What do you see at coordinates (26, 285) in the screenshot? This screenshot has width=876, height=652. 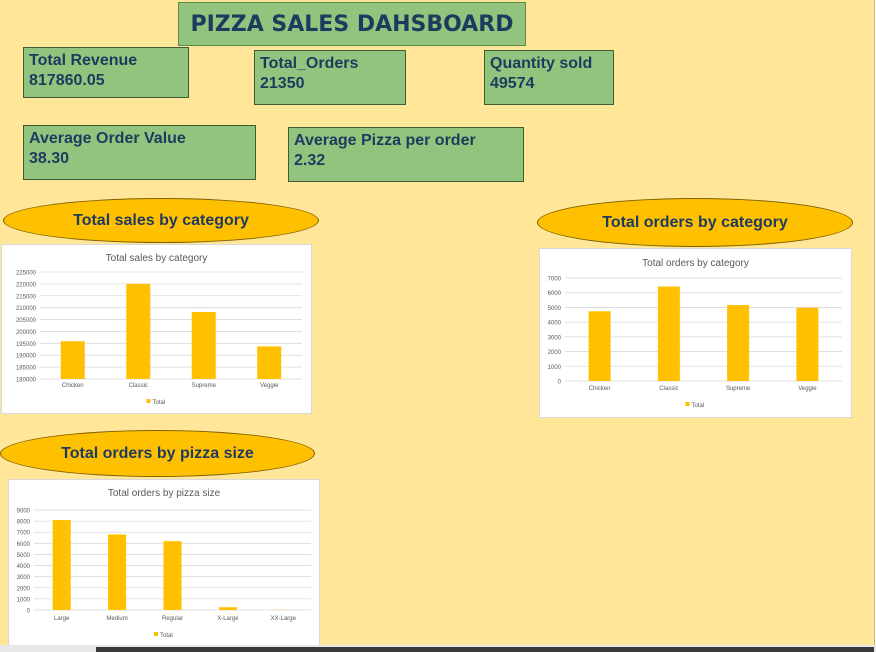 I see `y-tick-label: 220000` at bounding box center [26, 285].